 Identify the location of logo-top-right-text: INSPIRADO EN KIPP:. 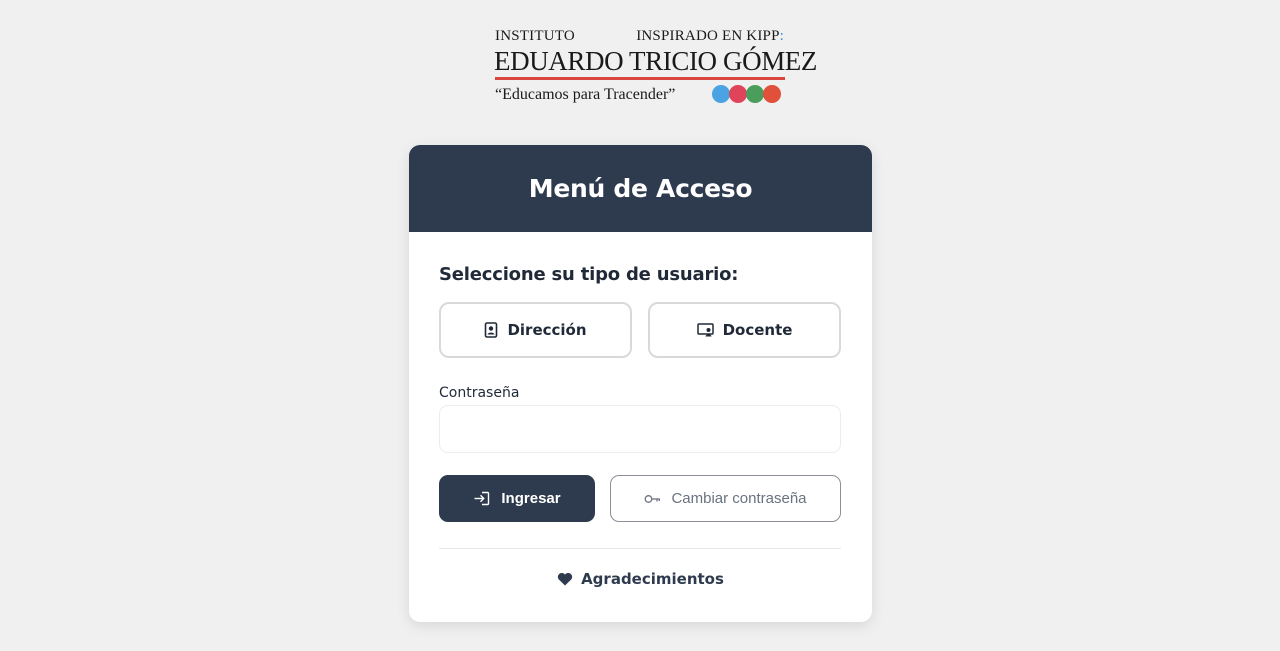
(710, 36).